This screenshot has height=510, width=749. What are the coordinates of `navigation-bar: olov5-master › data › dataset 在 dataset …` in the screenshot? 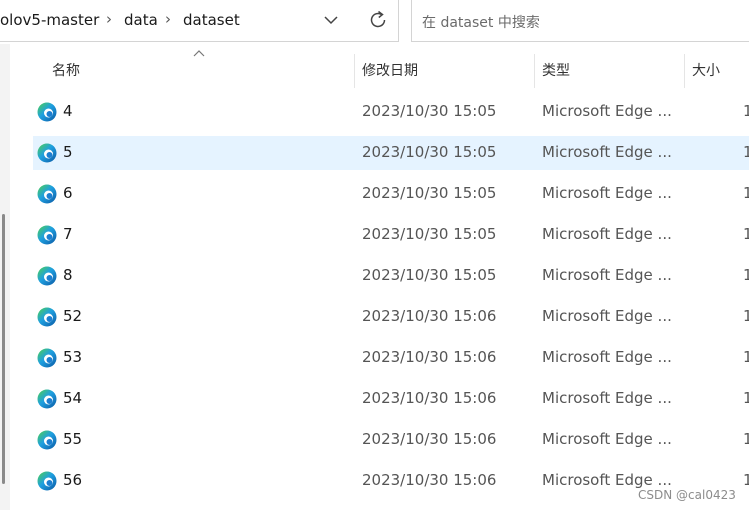 It's located at (374, 22).